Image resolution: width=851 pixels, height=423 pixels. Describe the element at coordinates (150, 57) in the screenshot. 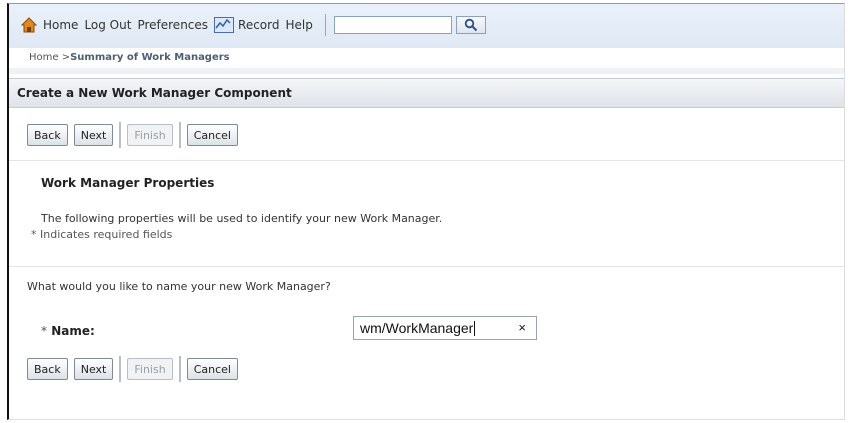

I see `breadcrumb-current: Summary of Work Managers` at that location.